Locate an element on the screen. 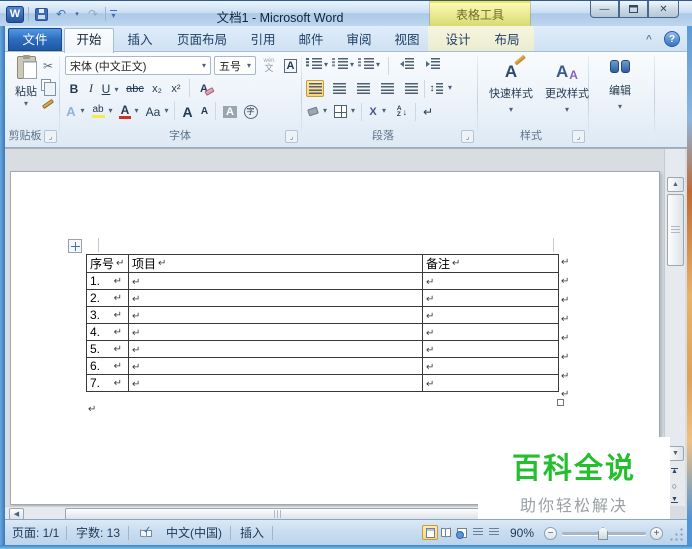 Image resolution: width=692 pixels, height=549 pixels. close-button: ✕ is located at coordinates (663, 9).